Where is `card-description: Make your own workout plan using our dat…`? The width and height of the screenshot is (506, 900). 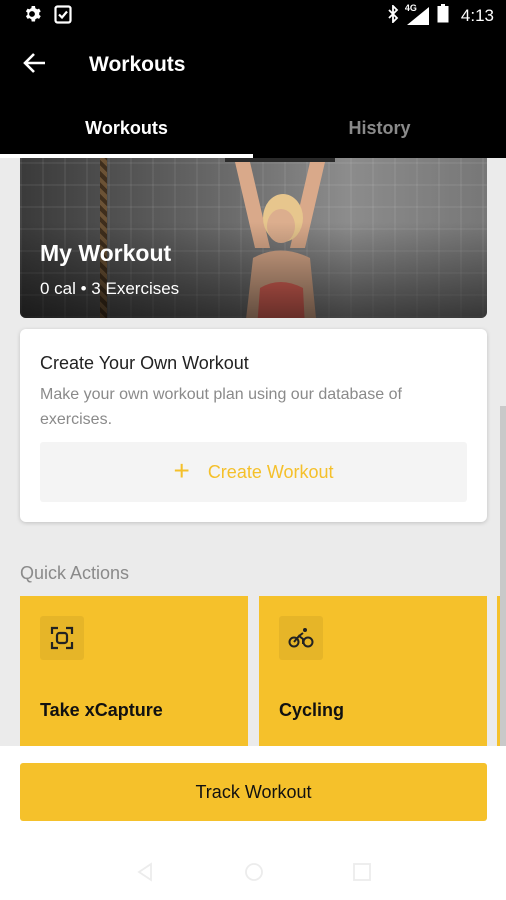 card-description: Make your own workout plan using our dat… is located at coordinates (221, 407).